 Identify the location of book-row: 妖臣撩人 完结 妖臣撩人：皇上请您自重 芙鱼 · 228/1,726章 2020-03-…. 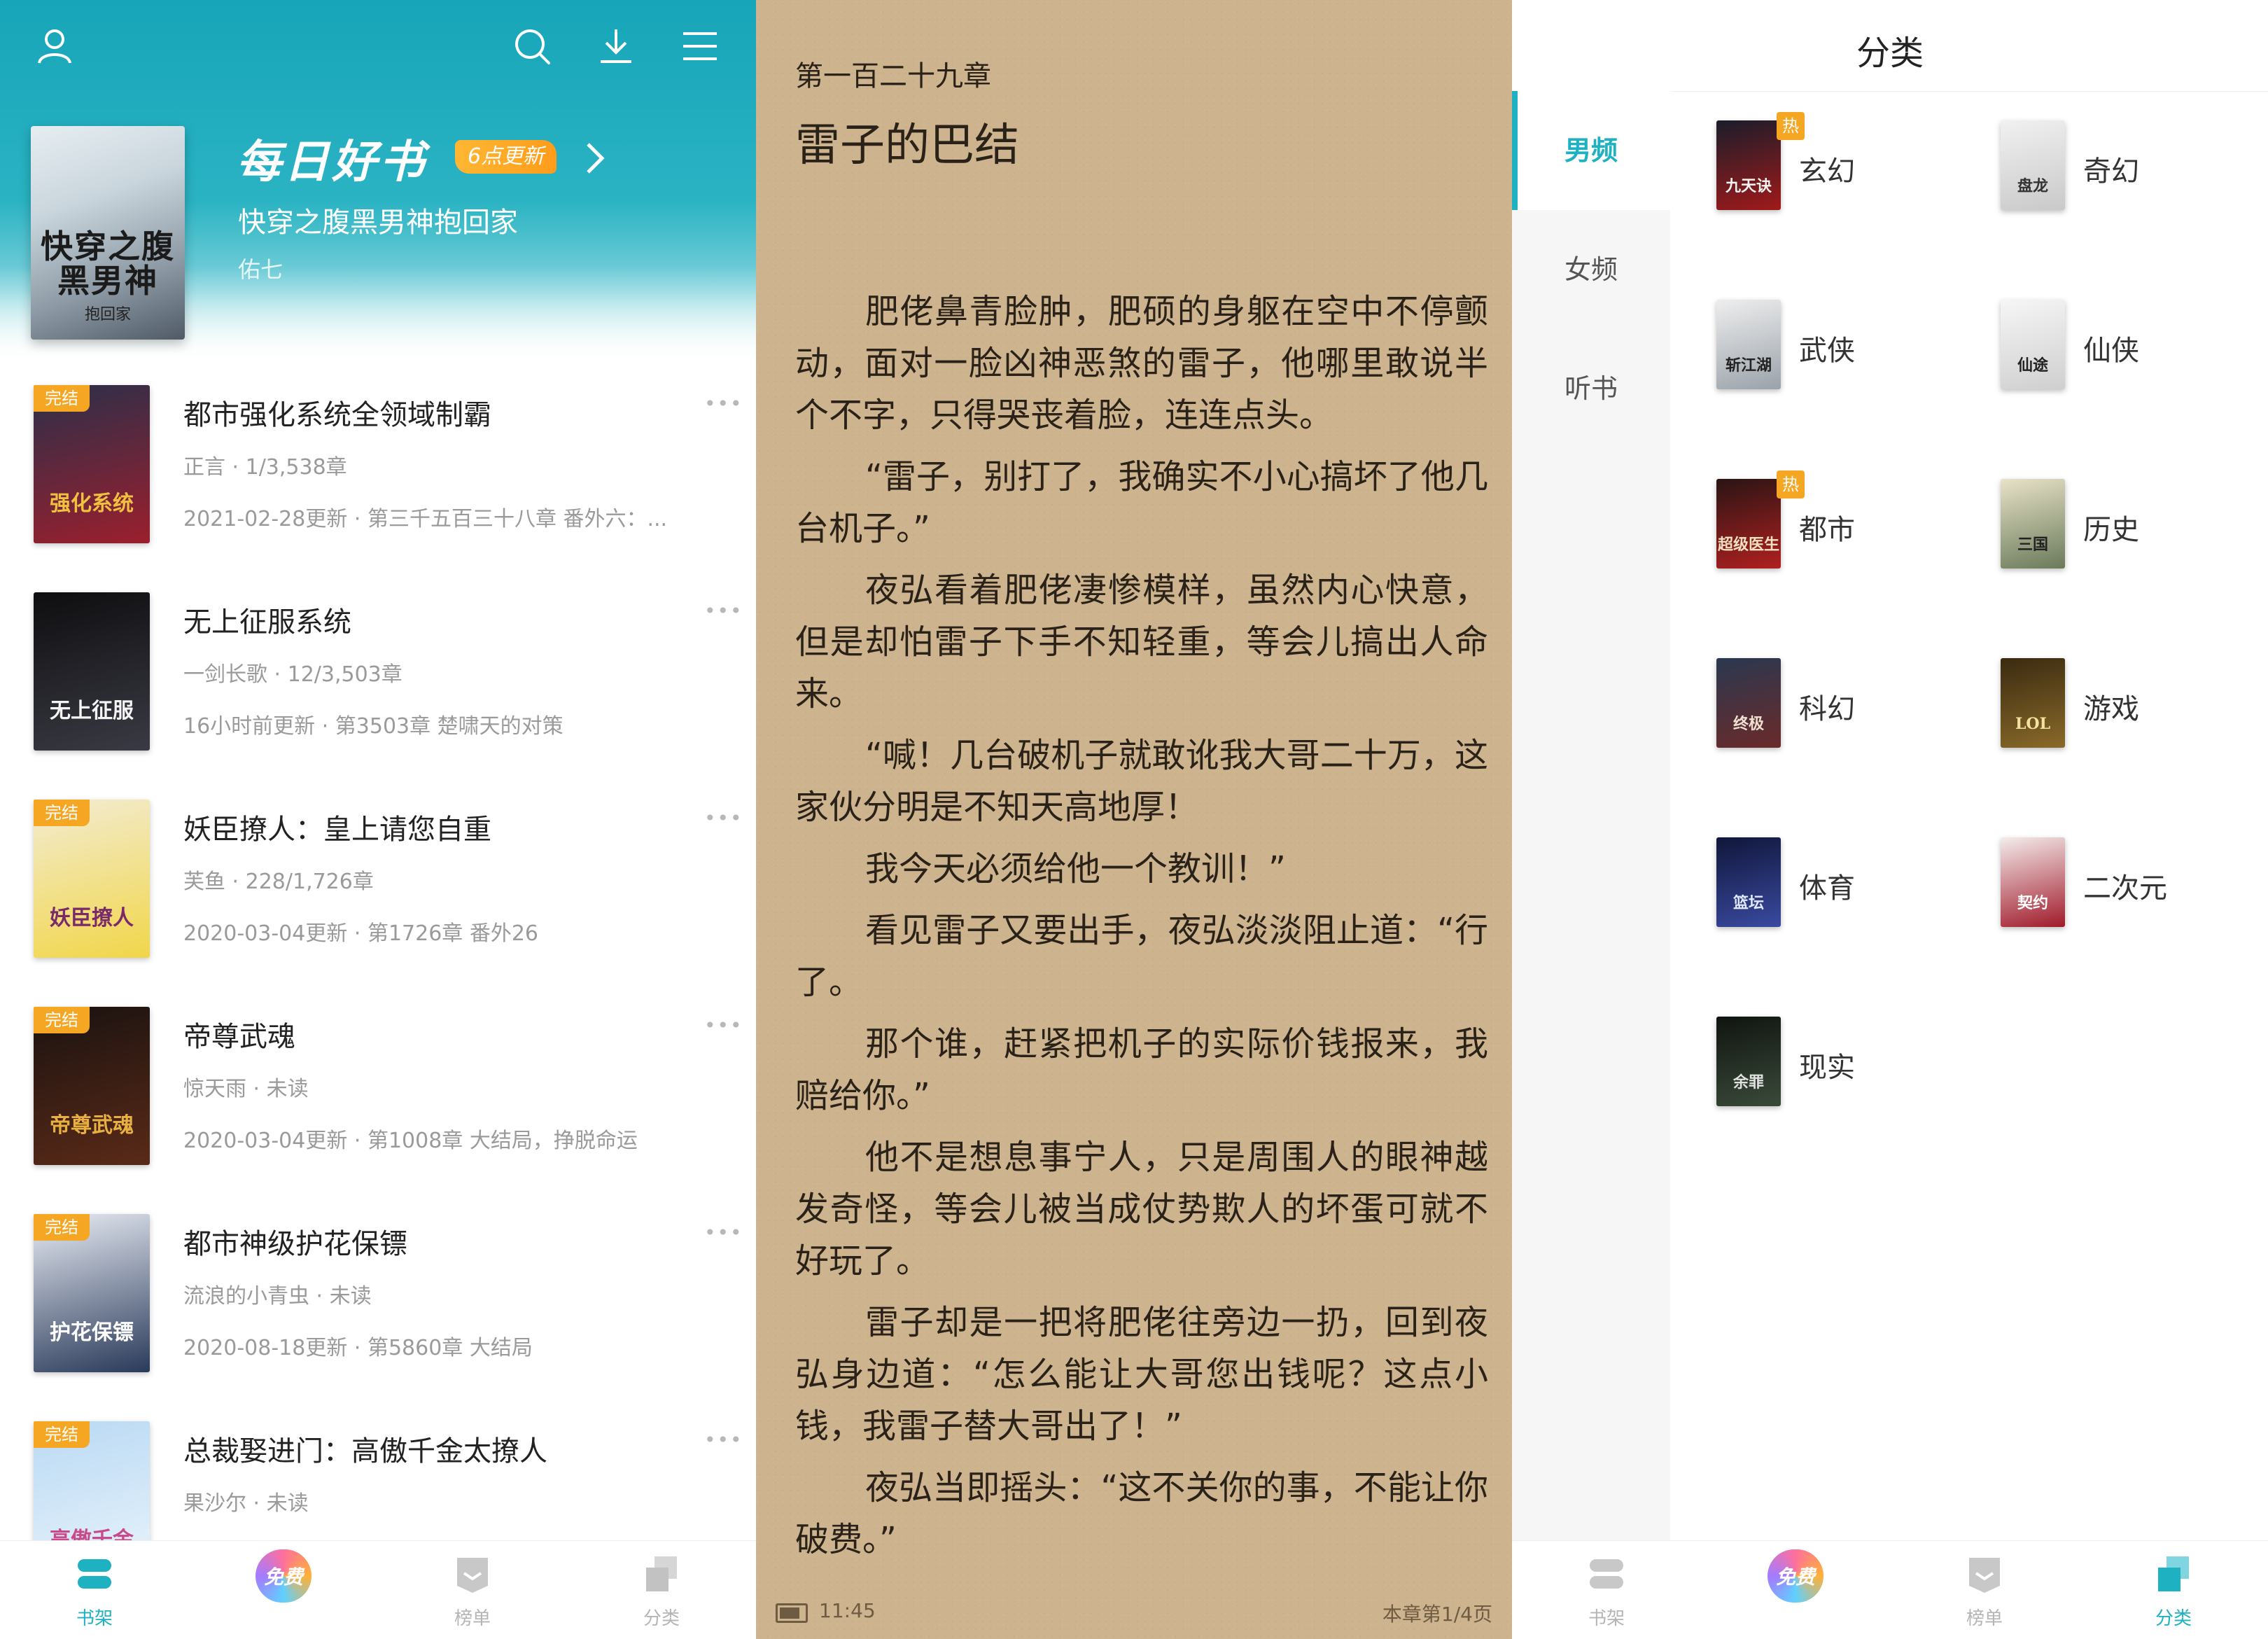
(378, 883).